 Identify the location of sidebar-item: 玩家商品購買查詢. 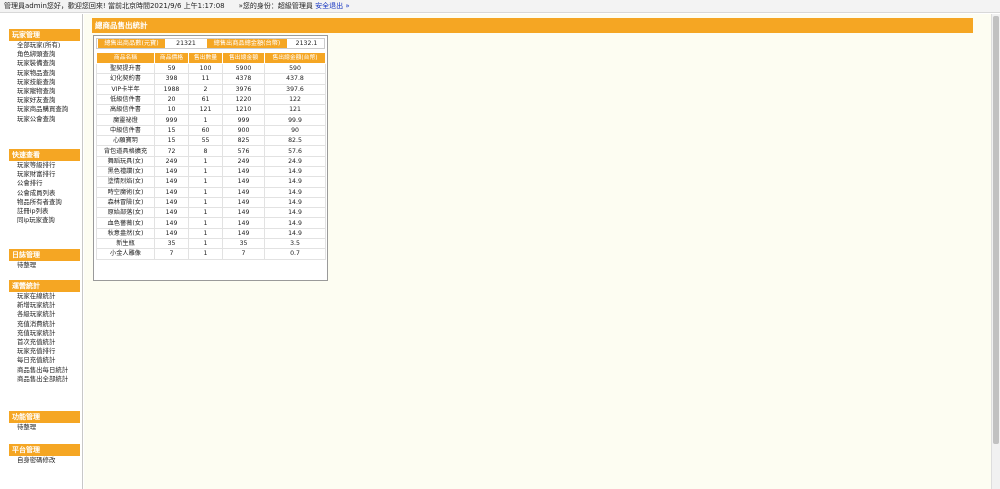
(41, 109).